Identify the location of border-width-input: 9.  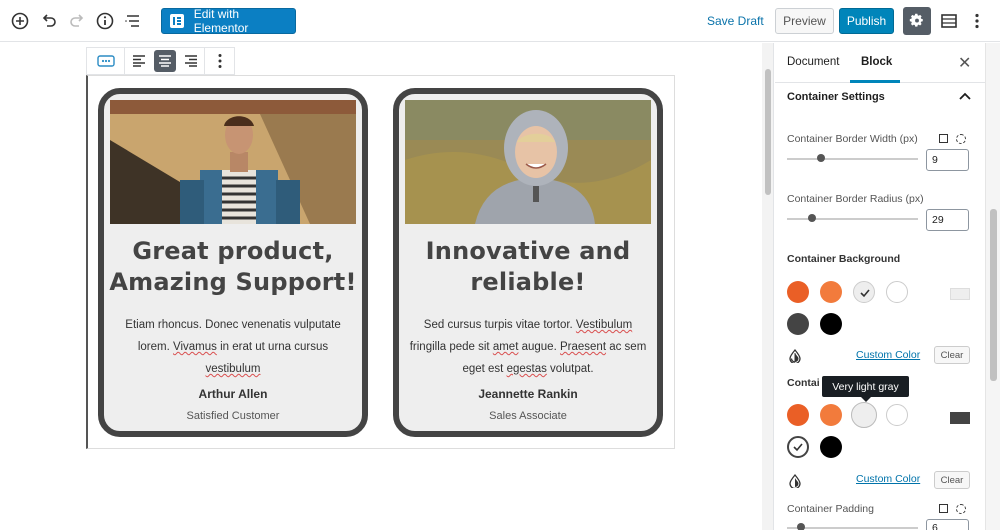
(947, 160).